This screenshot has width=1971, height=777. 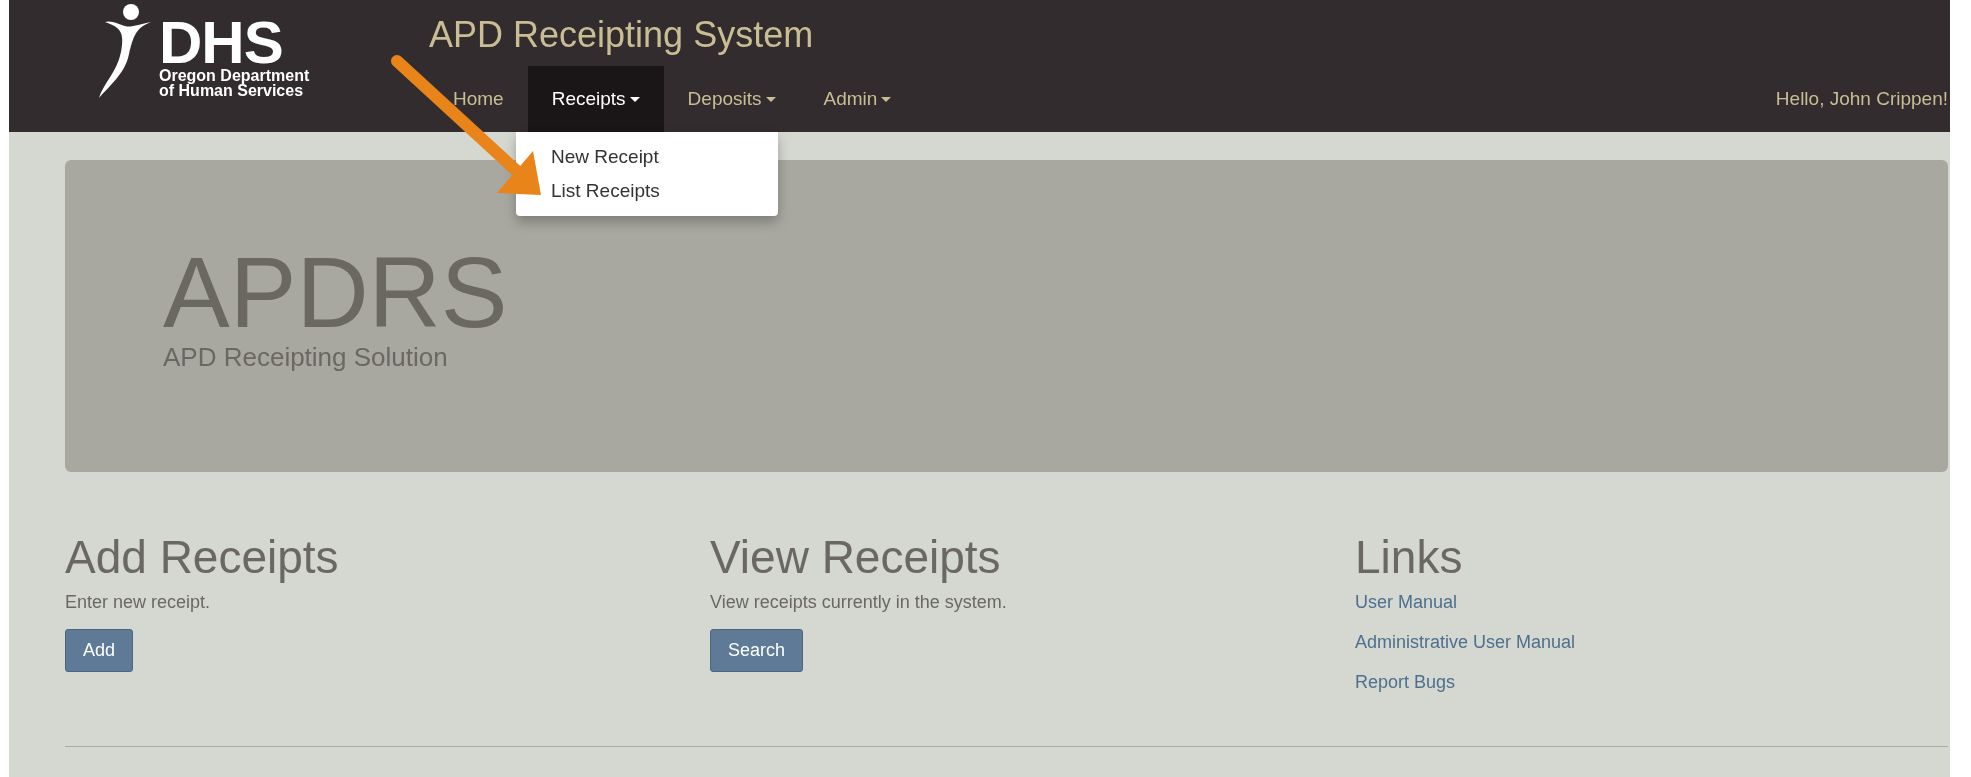 I want to click on nav-tab: Home, so click(x=478, y=99).